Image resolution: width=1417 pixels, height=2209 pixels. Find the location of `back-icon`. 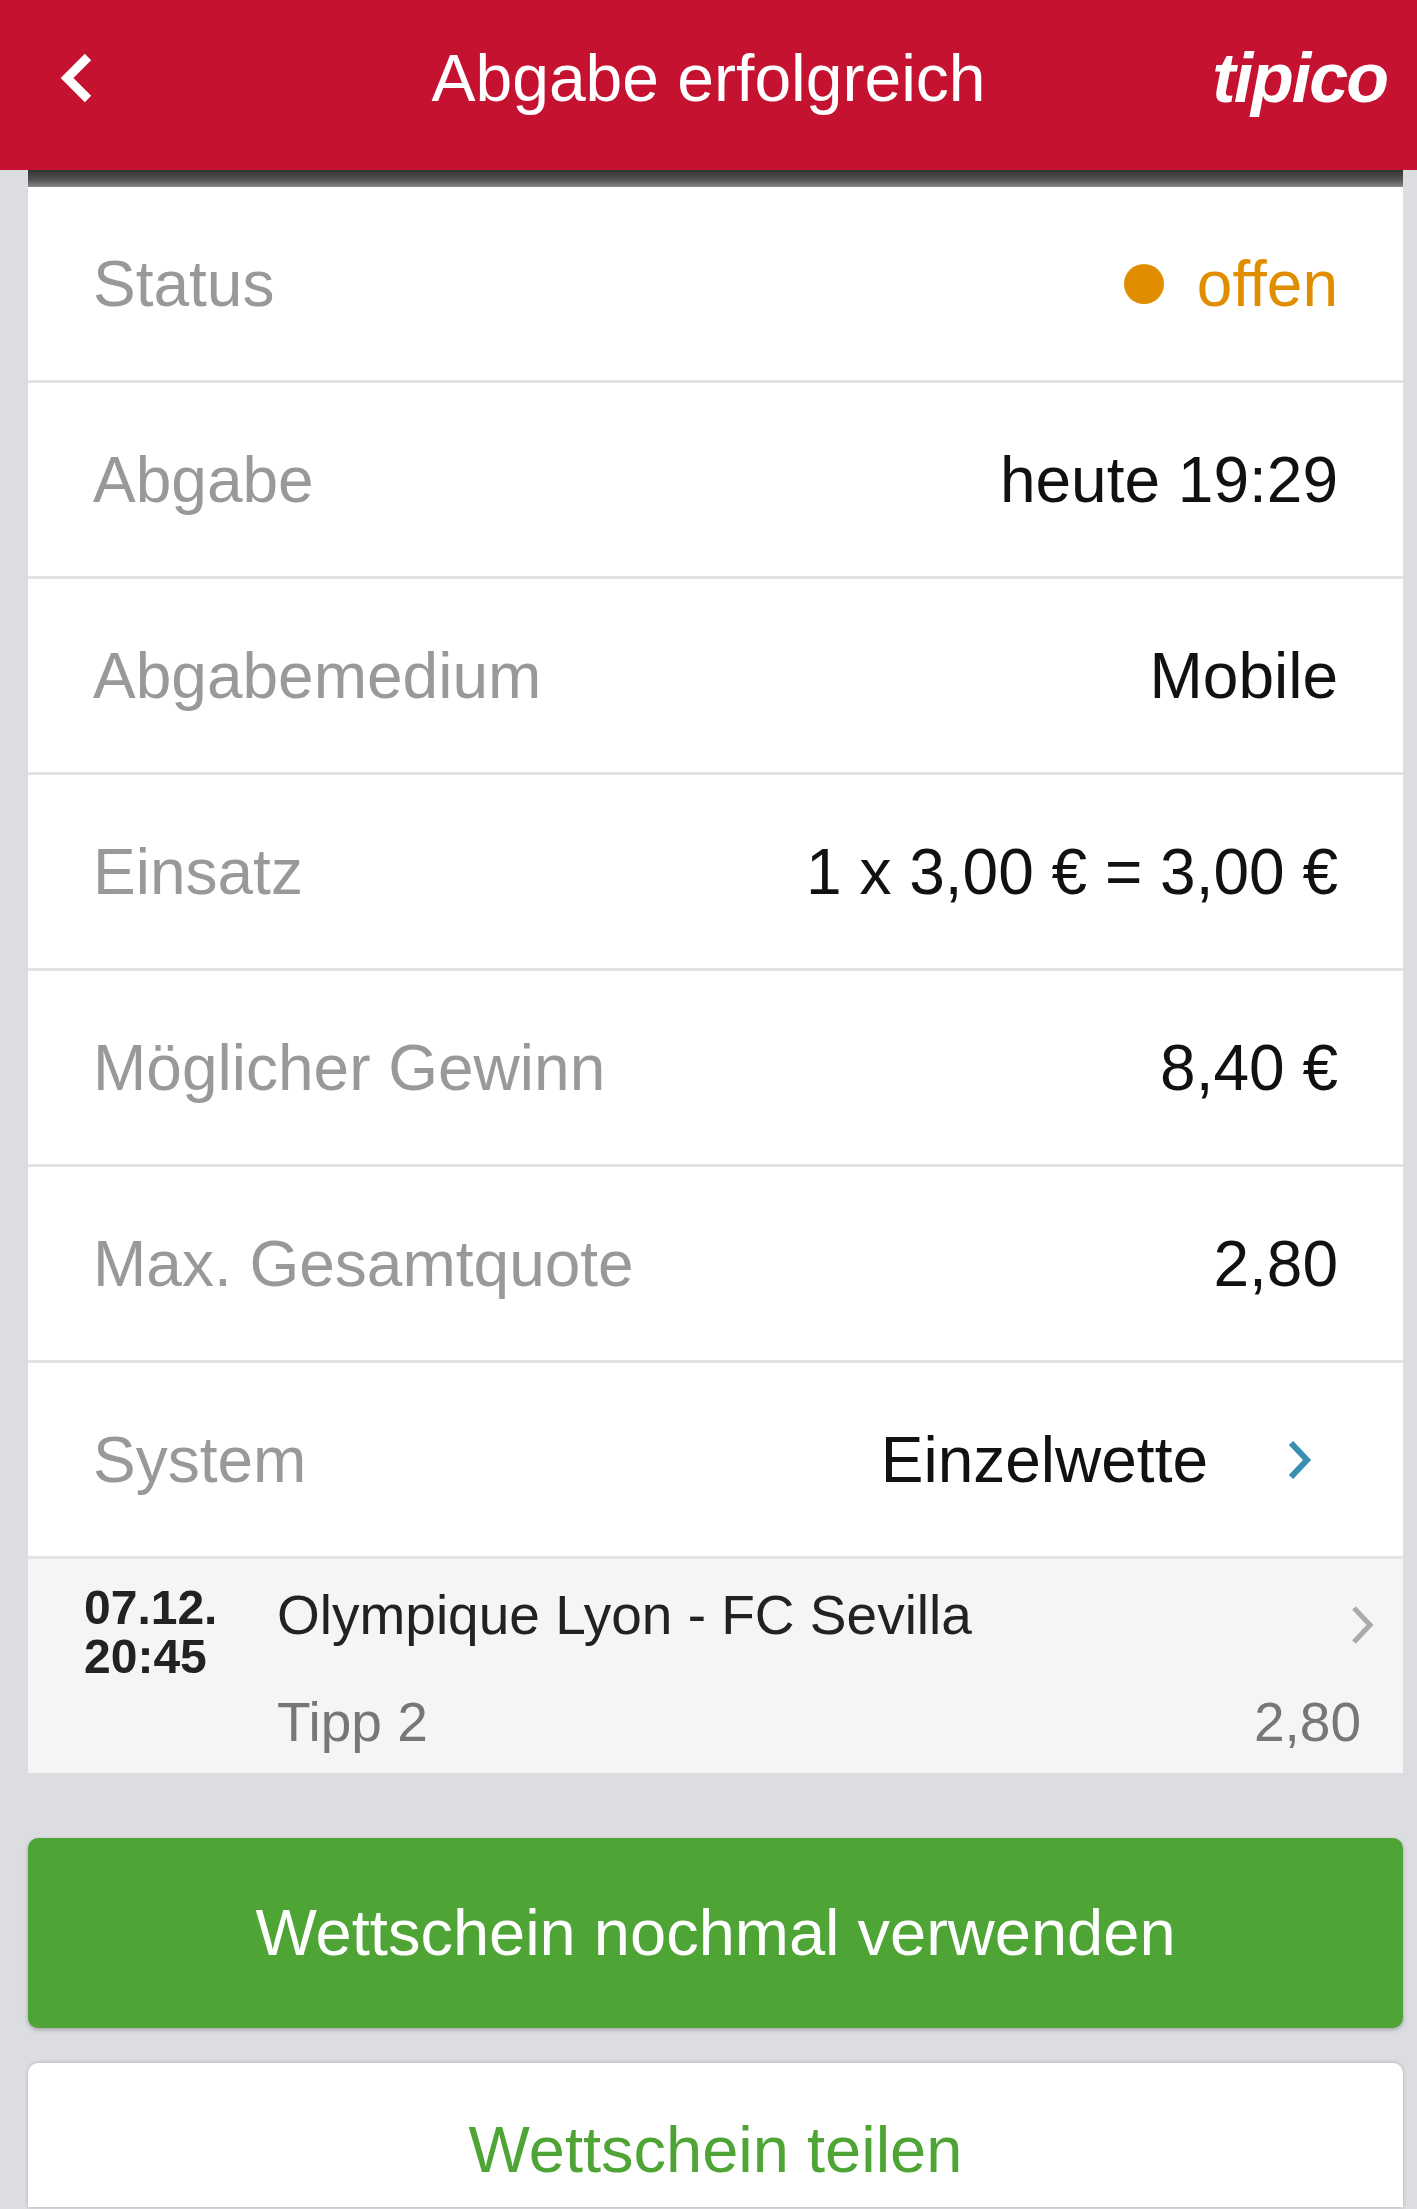

back-icon is located at coordinates (76, 78).